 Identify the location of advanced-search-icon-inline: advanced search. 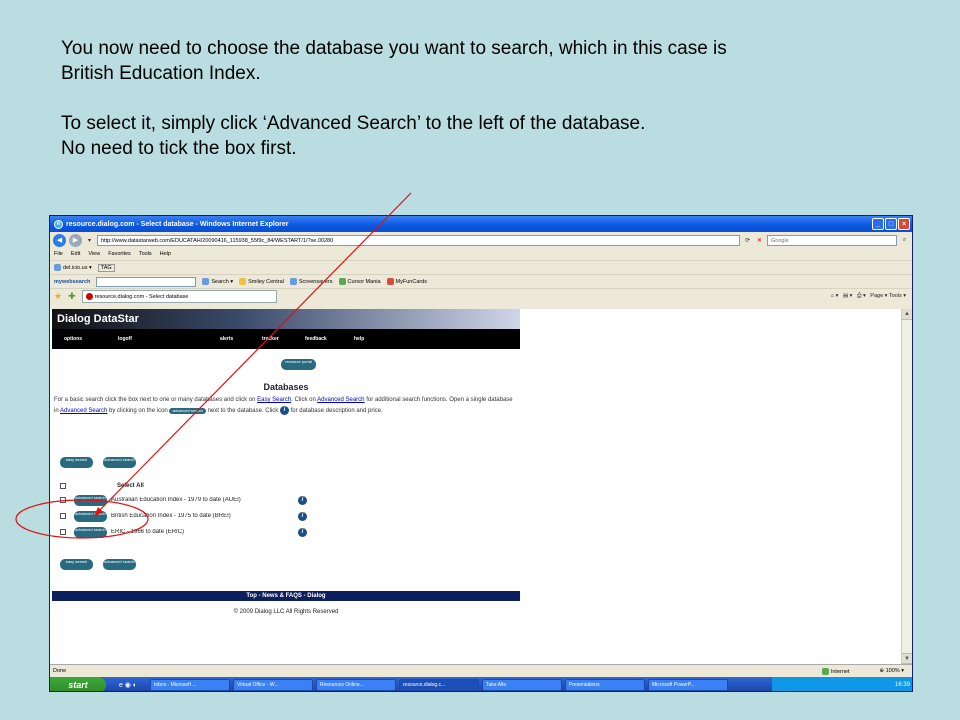
(187, 411).